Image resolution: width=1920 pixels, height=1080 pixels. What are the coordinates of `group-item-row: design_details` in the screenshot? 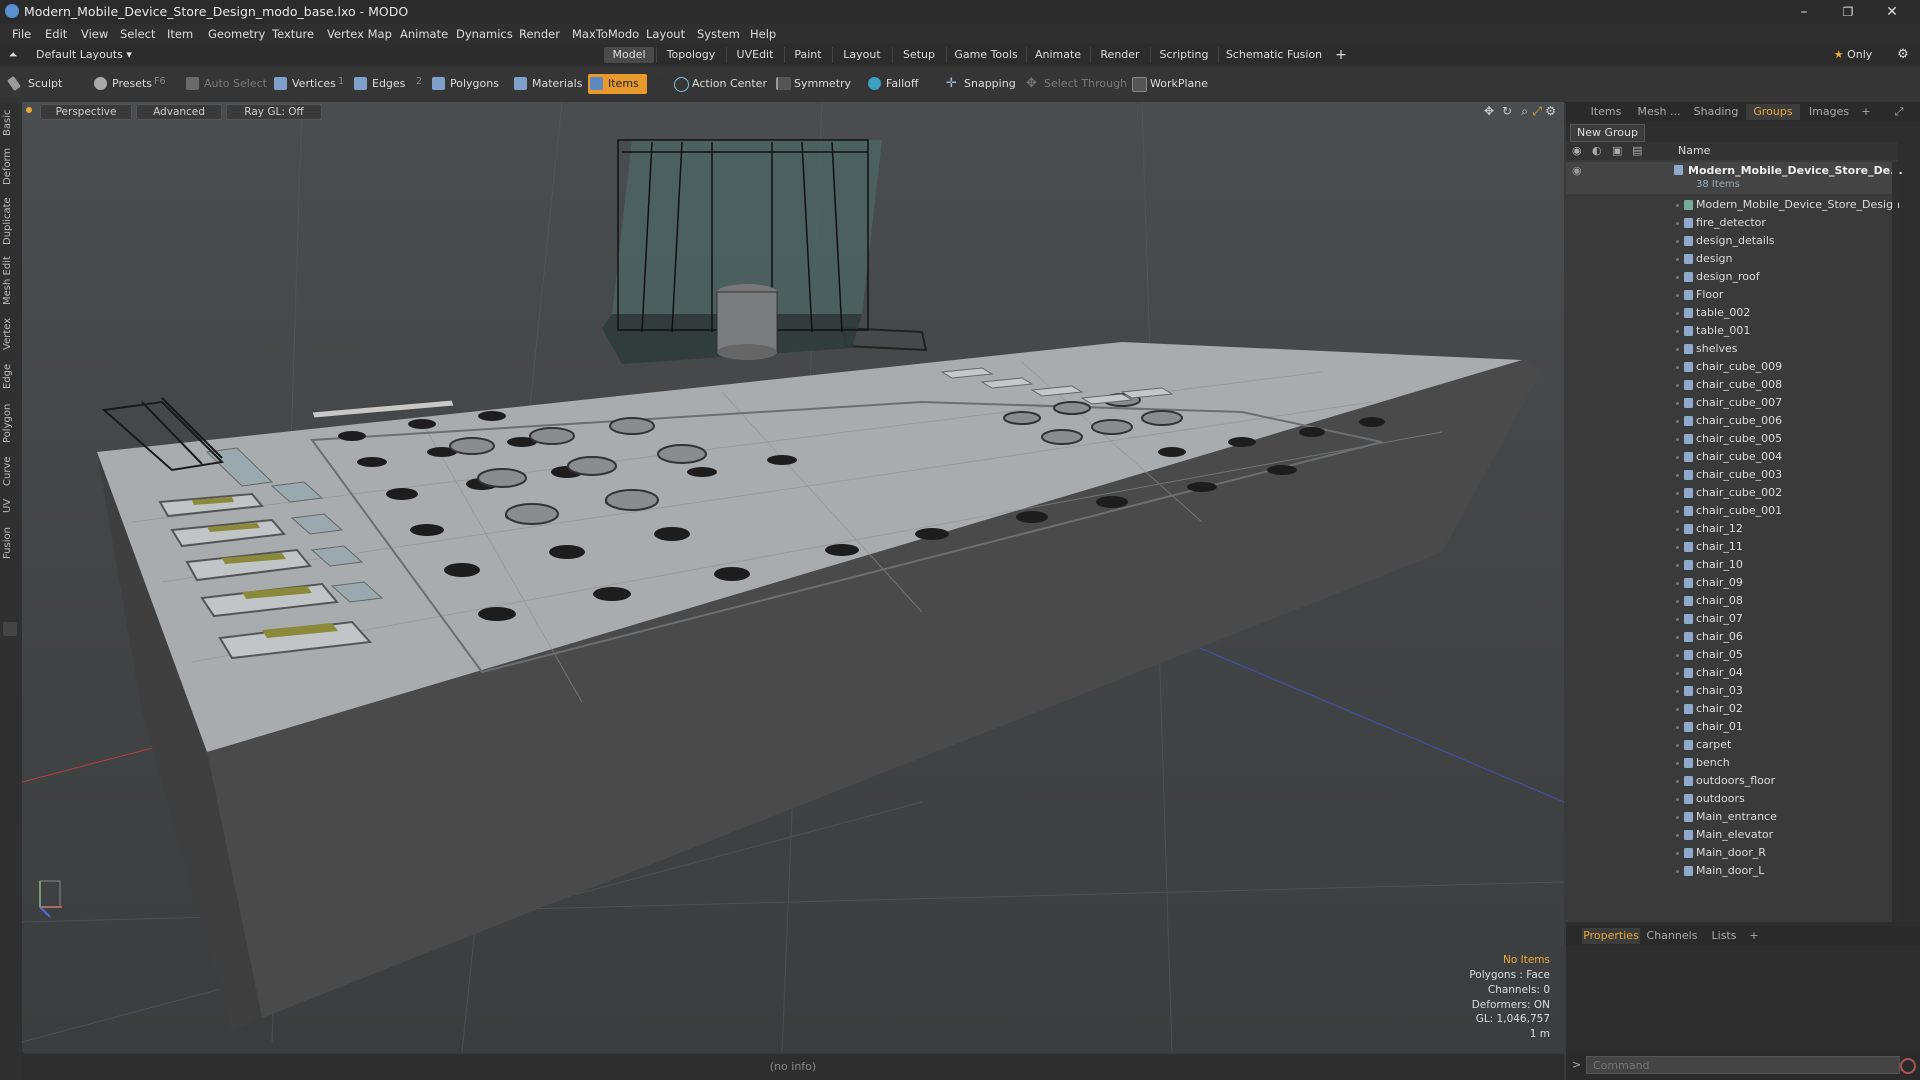 It's located at (1732, 241).